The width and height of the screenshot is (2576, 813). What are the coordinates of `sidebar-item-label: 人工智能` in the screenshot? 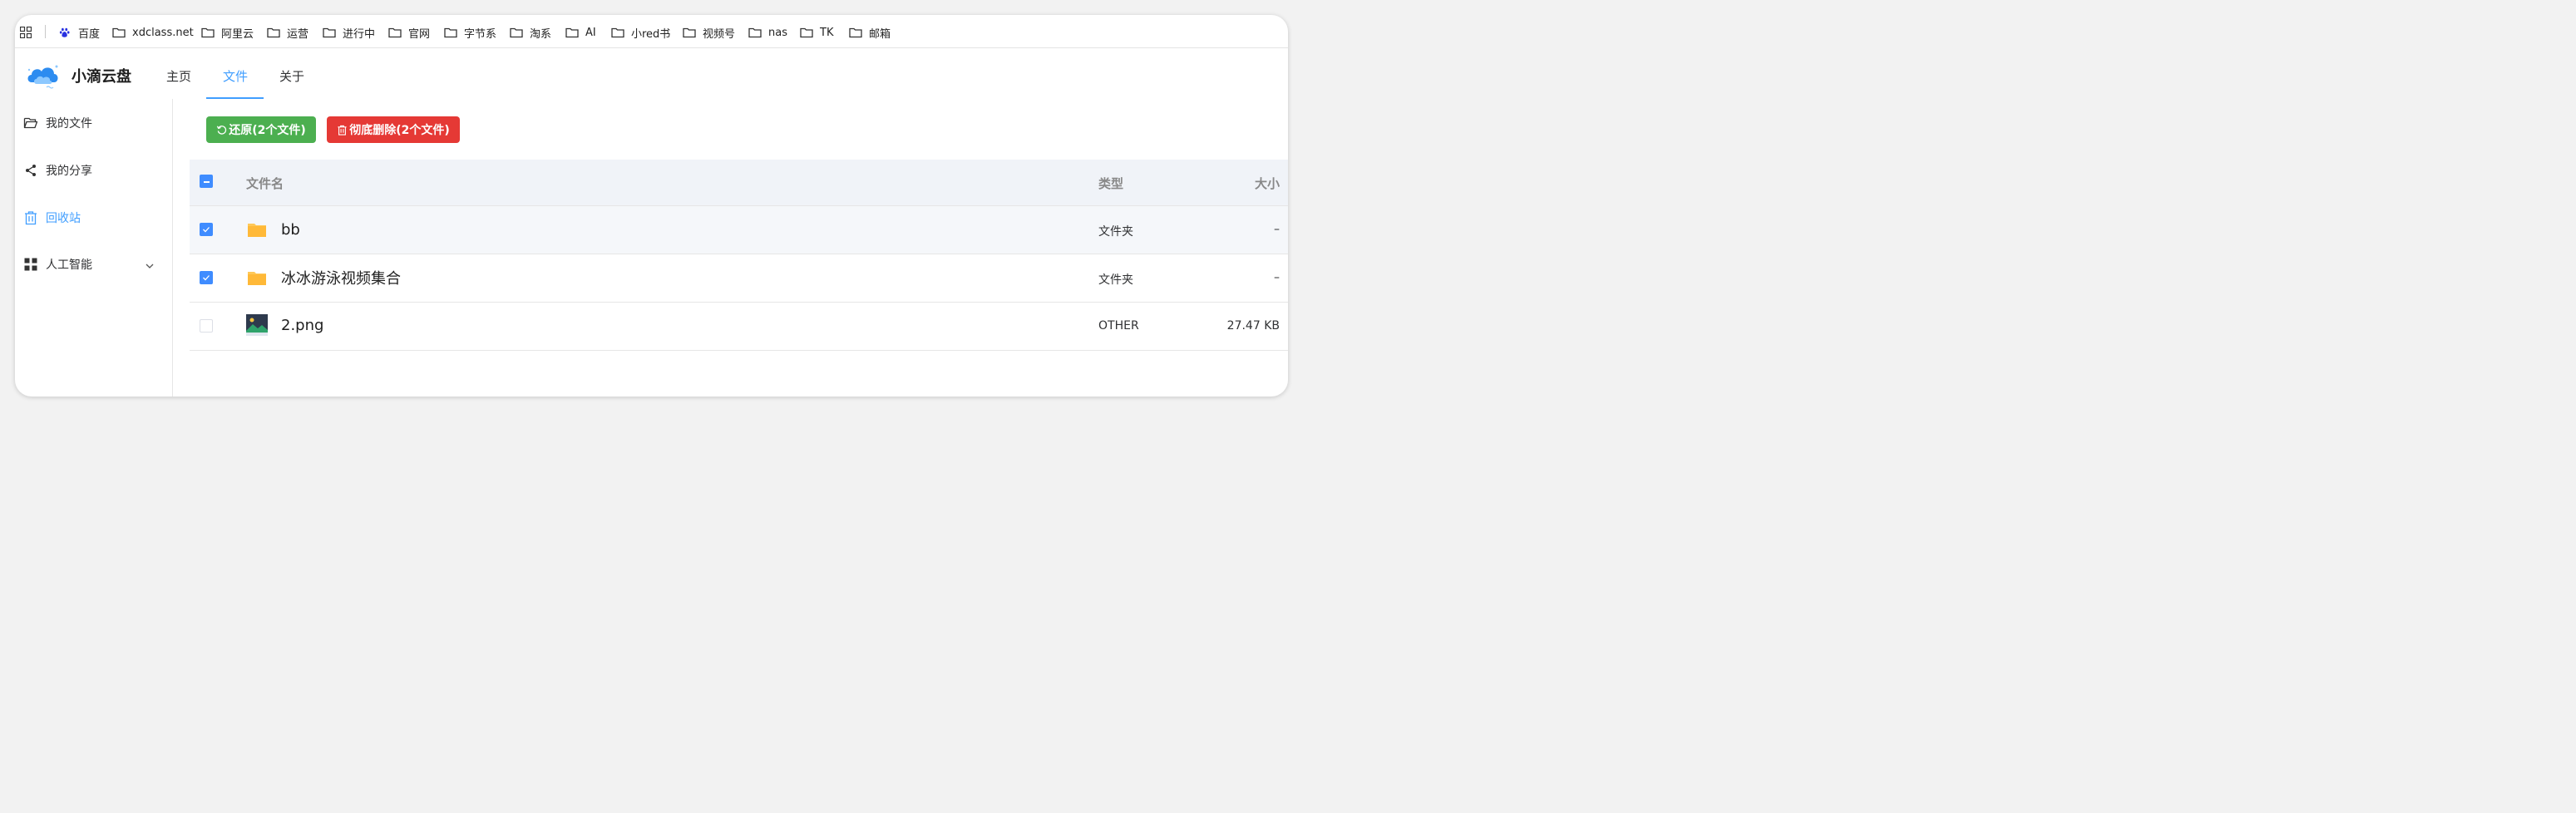 It's located at (69, 265).